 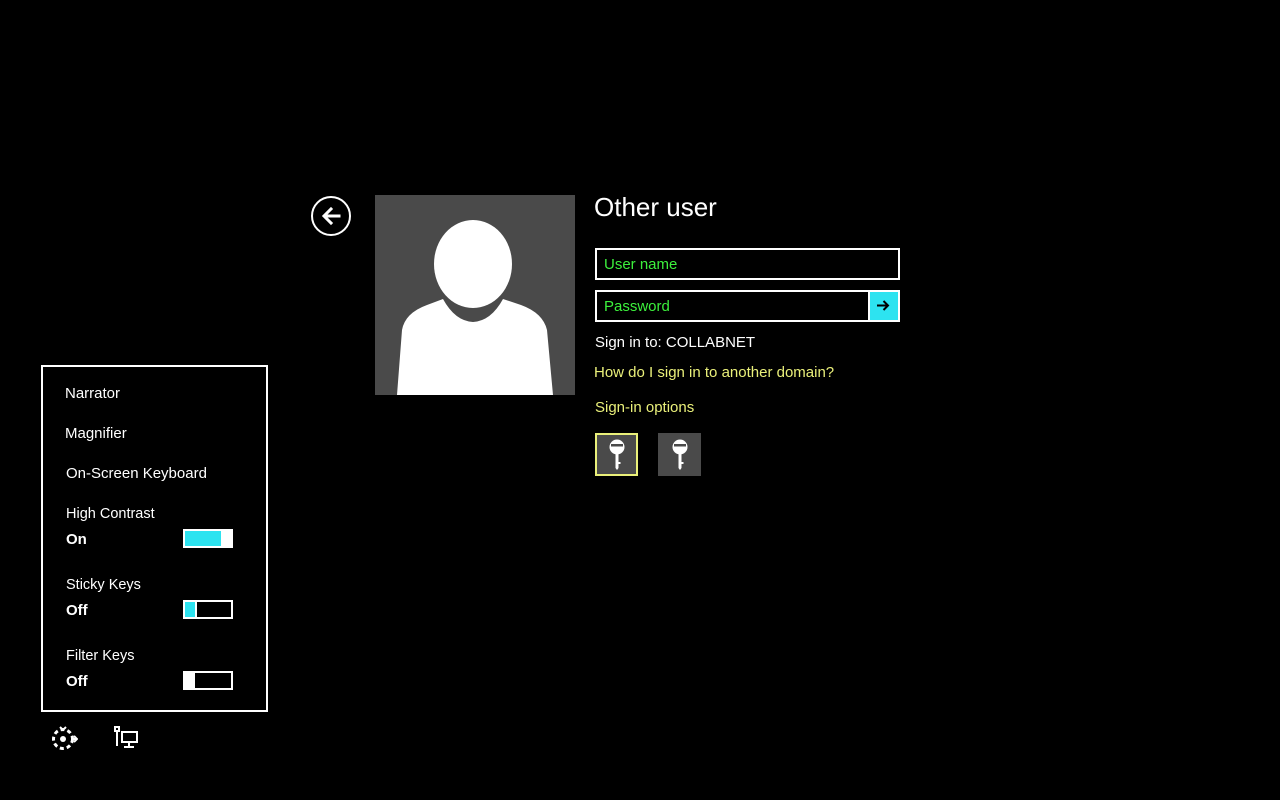 I want to click on user-avatar, so click(x=475, y=295).